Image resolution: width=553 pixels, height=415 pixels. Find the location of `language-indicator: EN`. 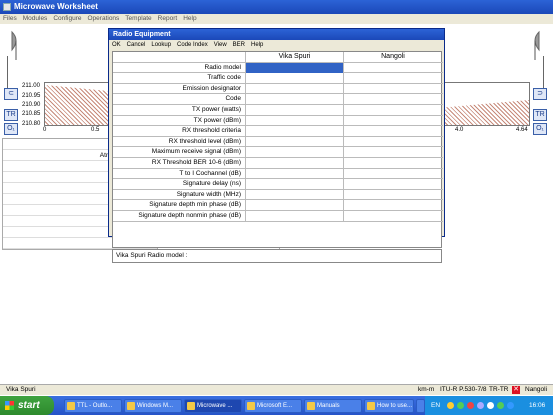

language-indicator: EN is located at coordinates (435, 405).